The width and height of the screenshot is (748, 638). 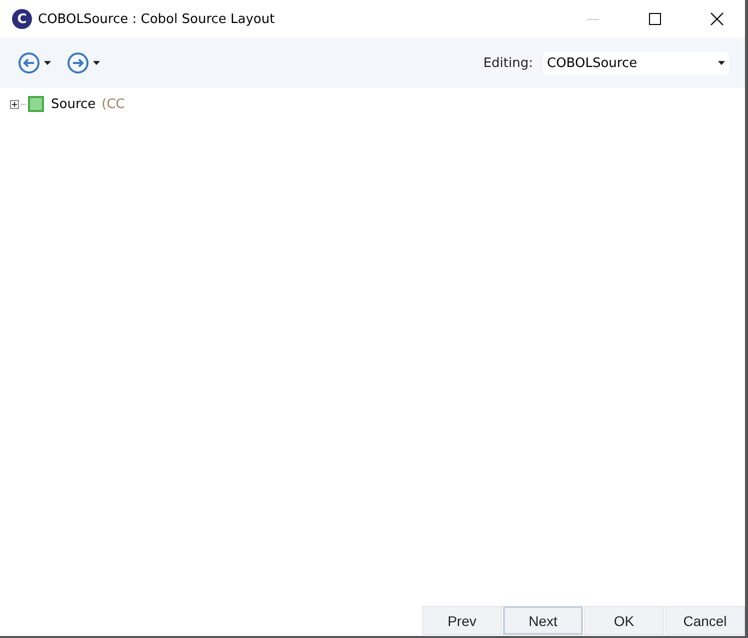 I want to click on tree-item-detail: (CC, so click(x=113, y=104).